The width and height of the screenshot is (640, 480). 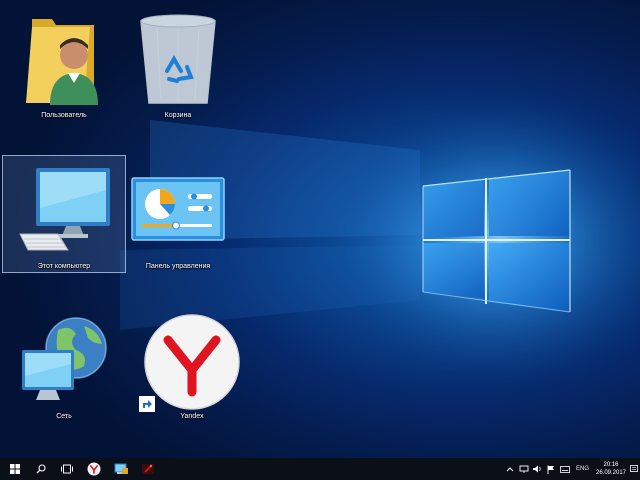 I want to click on tray-keyboard, so click(x=565, y=469).